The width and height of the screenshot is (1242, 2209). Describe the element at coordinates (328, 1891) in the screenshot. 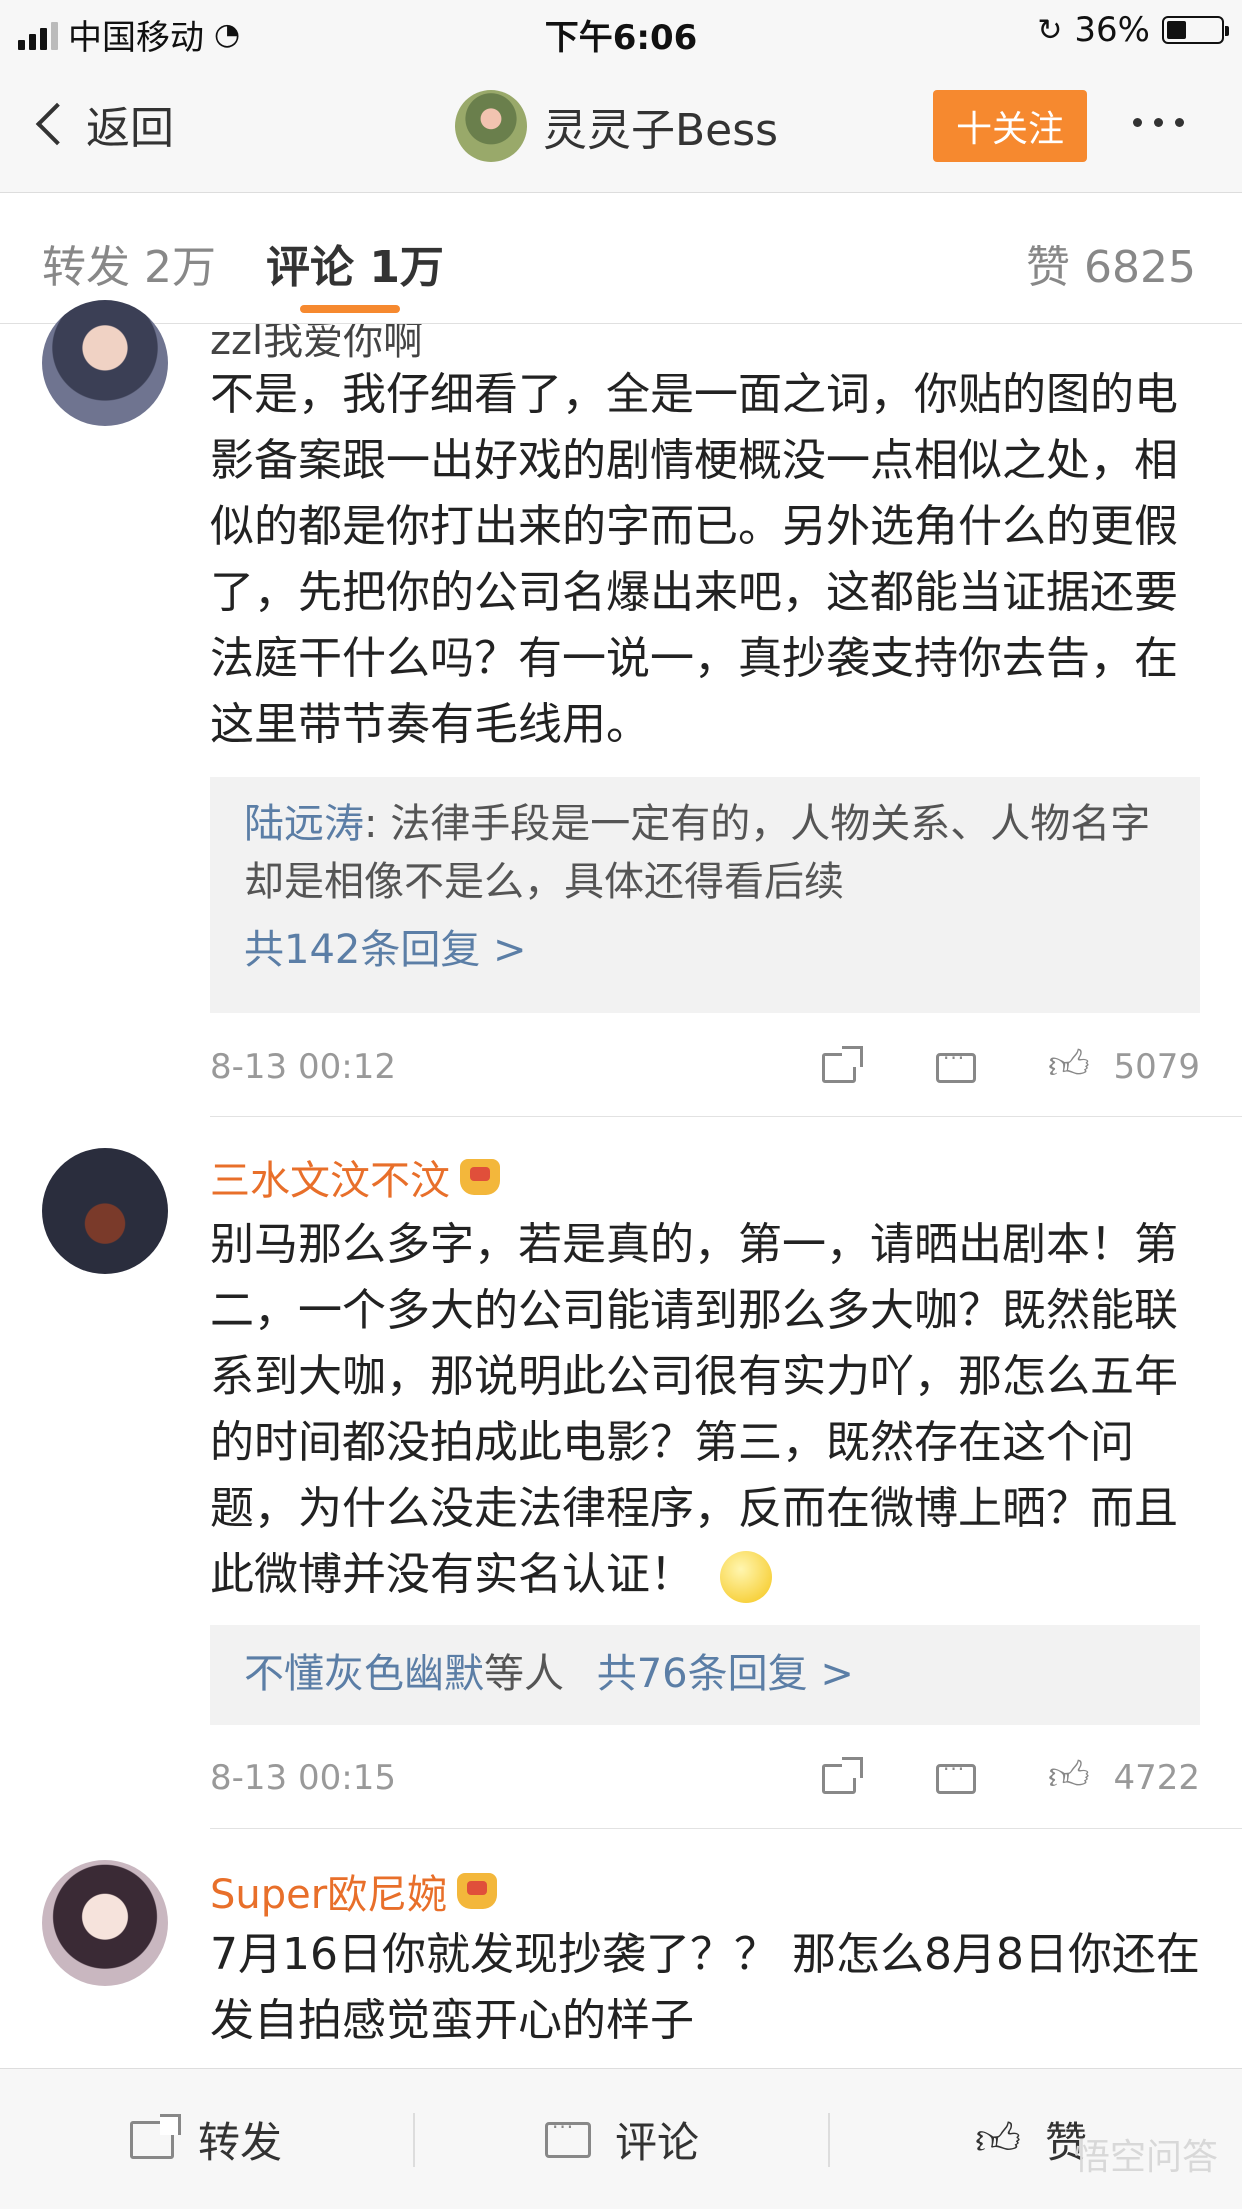

I see `comment-username: Super欧尼婉` at that location.